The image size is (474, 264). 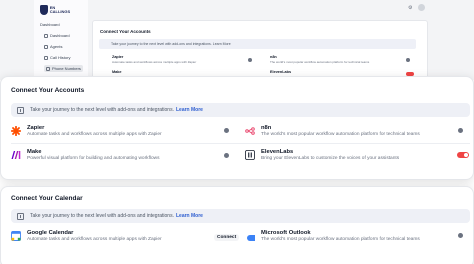 What do you see at coordinates (48, 90) in the screenshot?
I see `accounts-card-title: Connect Your Accounts` at bounding box center [48, 90].